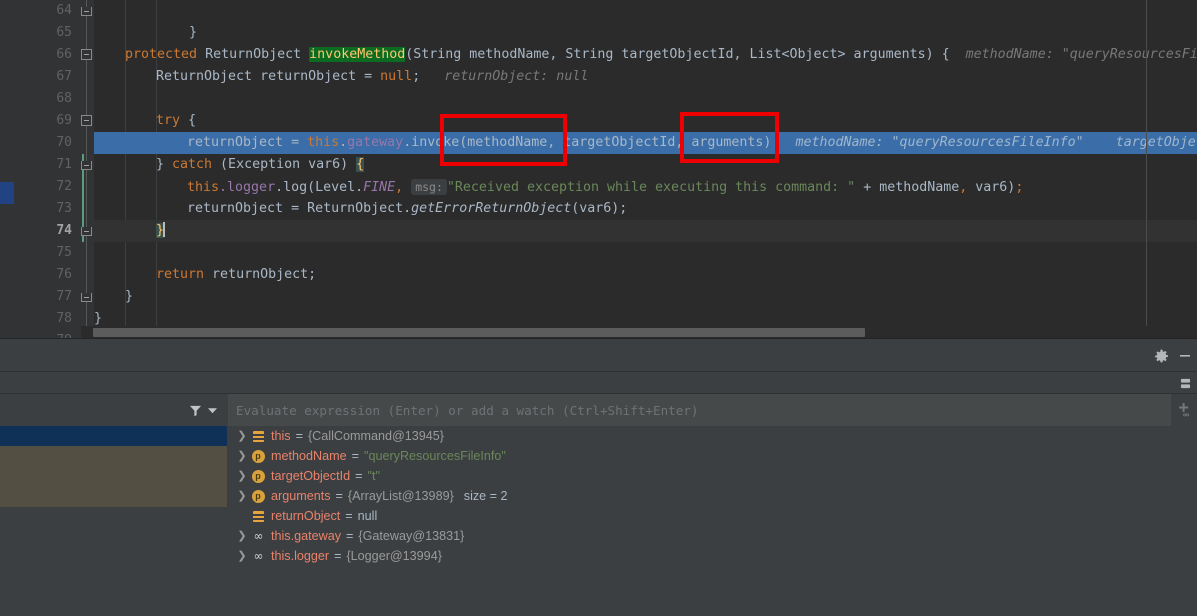  What do you see at coordinates (64, 208) in the screenshot?
I see `line-number: 73` at bounding box center [64, 208].